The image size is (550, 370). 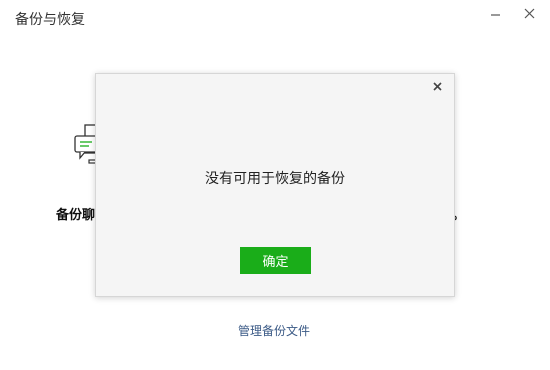 What do you see at coordinates (274, 330) in the screenshot?
I see `manage-backup-files-link: 管理备份文件` at bounding box center [274, 330].